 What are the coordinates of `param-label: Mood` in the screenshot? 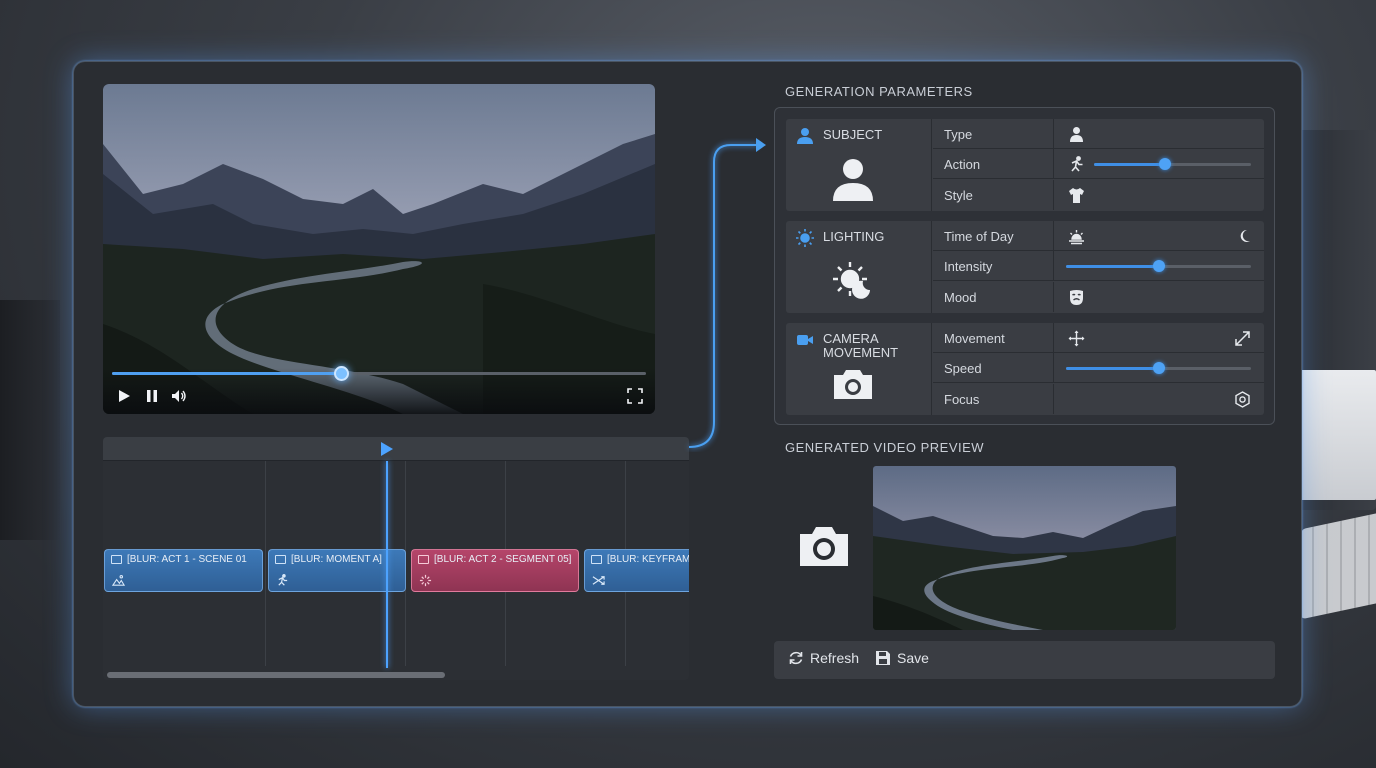 It's located at (960, 297).